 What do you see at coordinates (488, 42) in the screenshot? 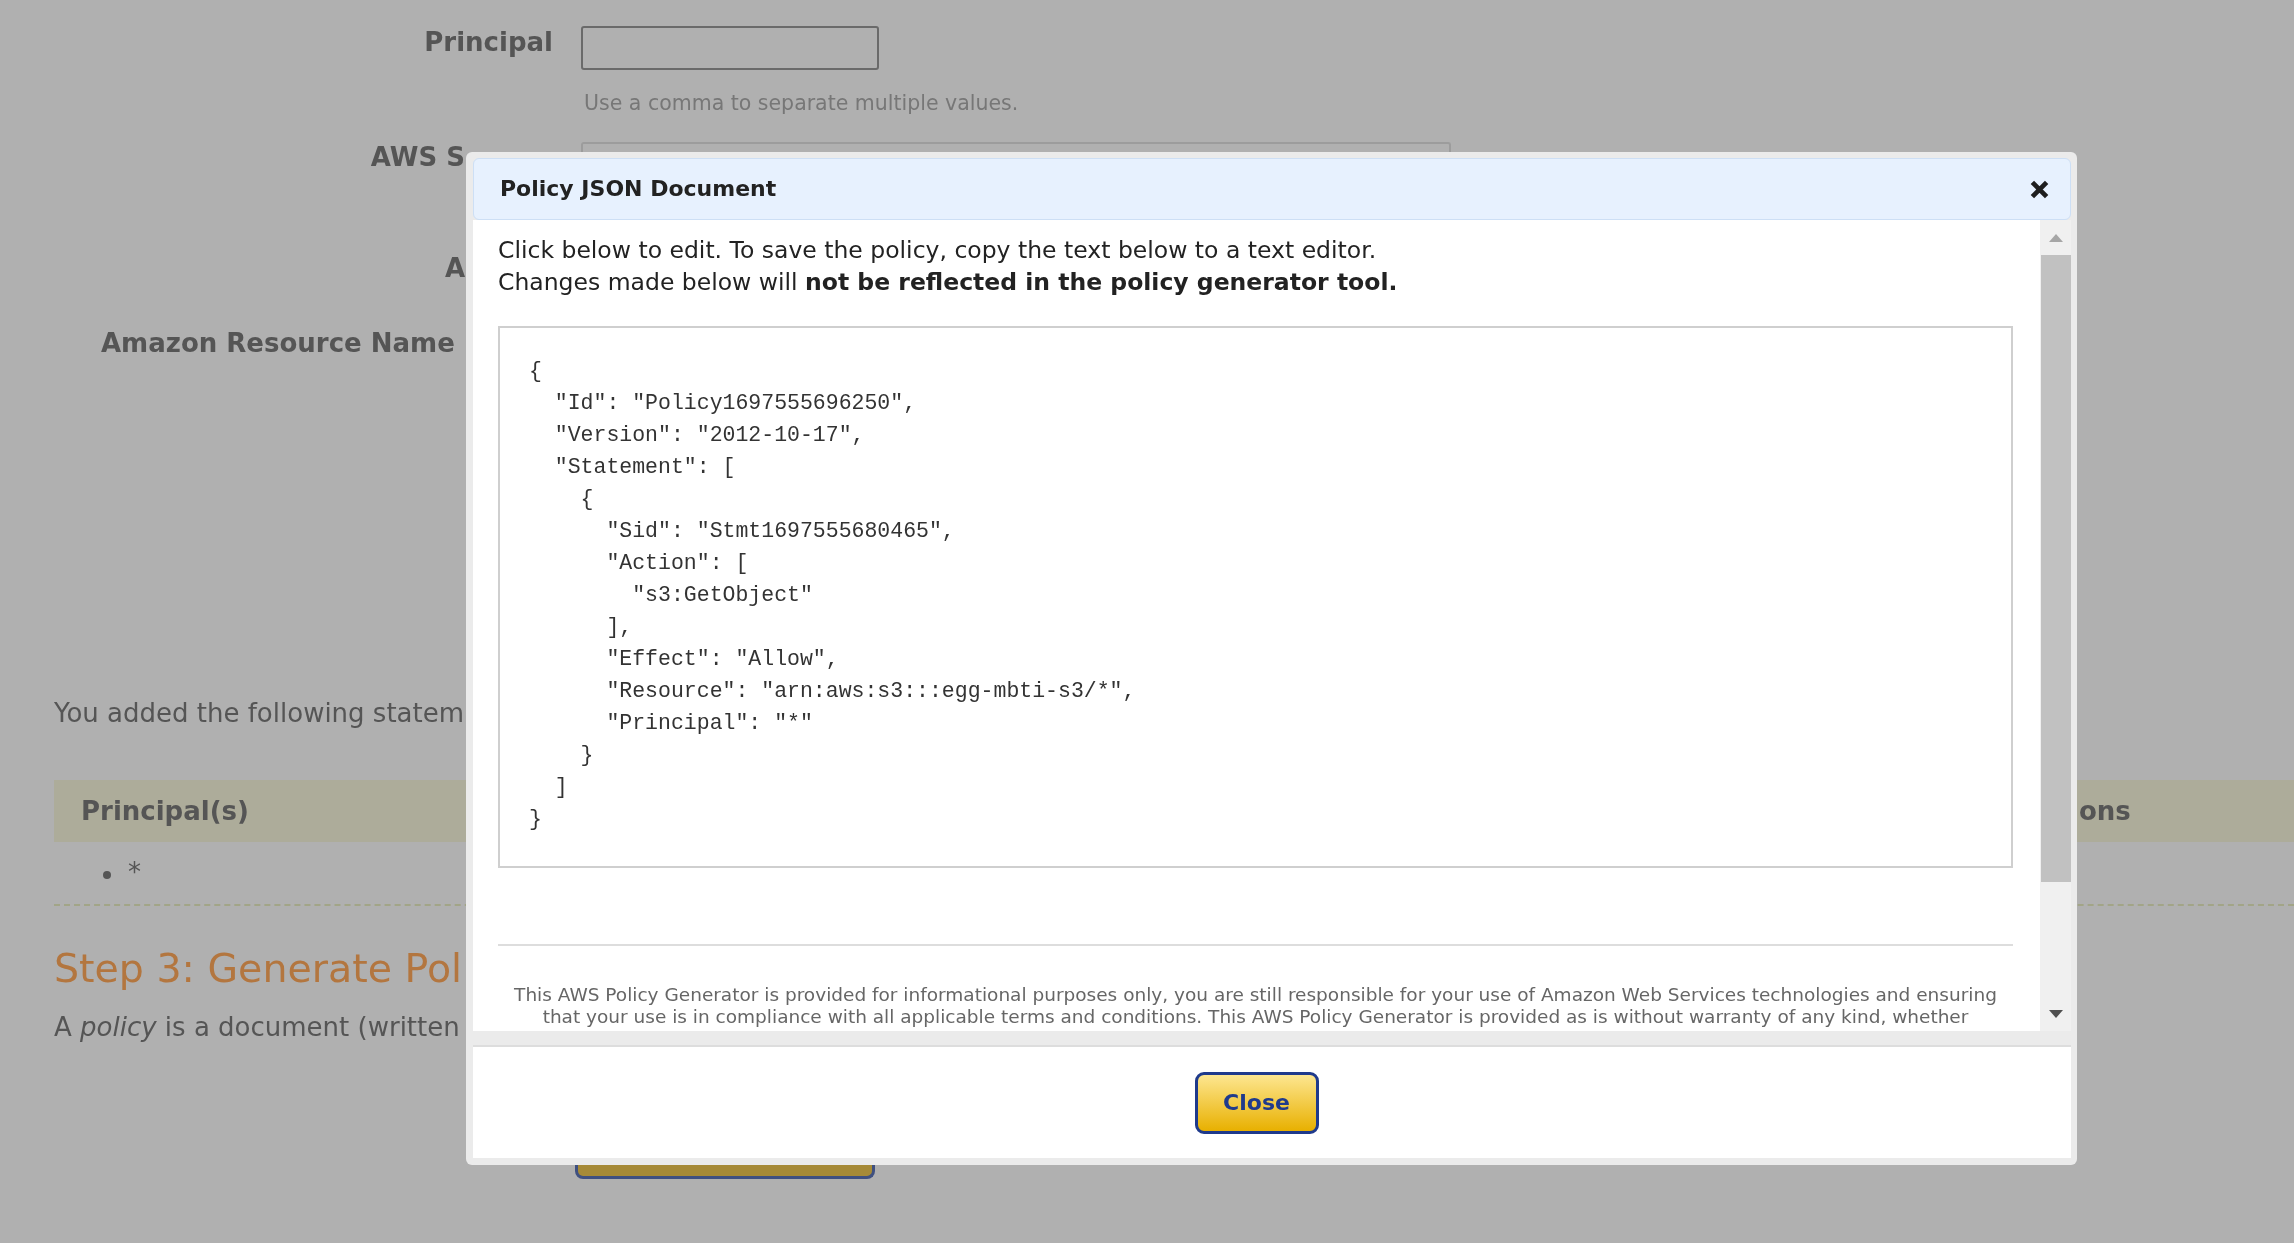
I see `field-label: Principal` at bounding box center [488, 42].